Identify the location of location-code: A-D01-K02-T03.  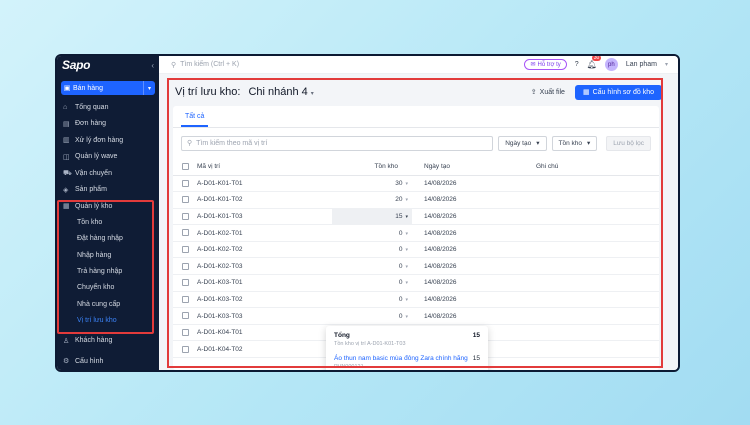
(264, 266).